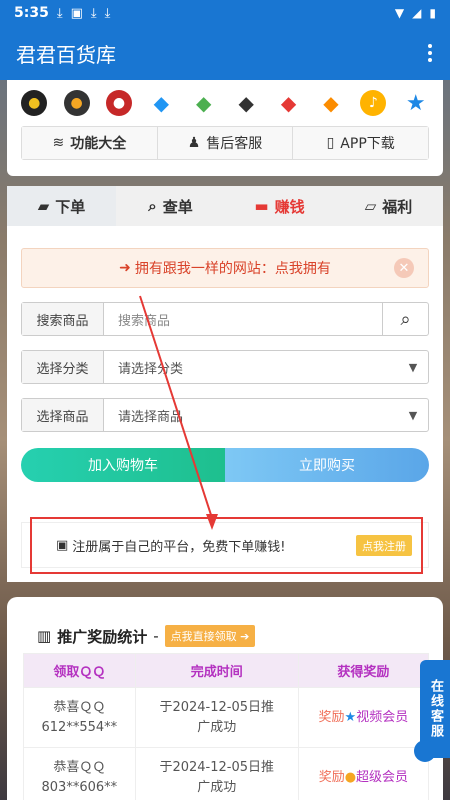  I want to click on product-field: 选择商品 请选择商品 ▼, so click(225, 415).